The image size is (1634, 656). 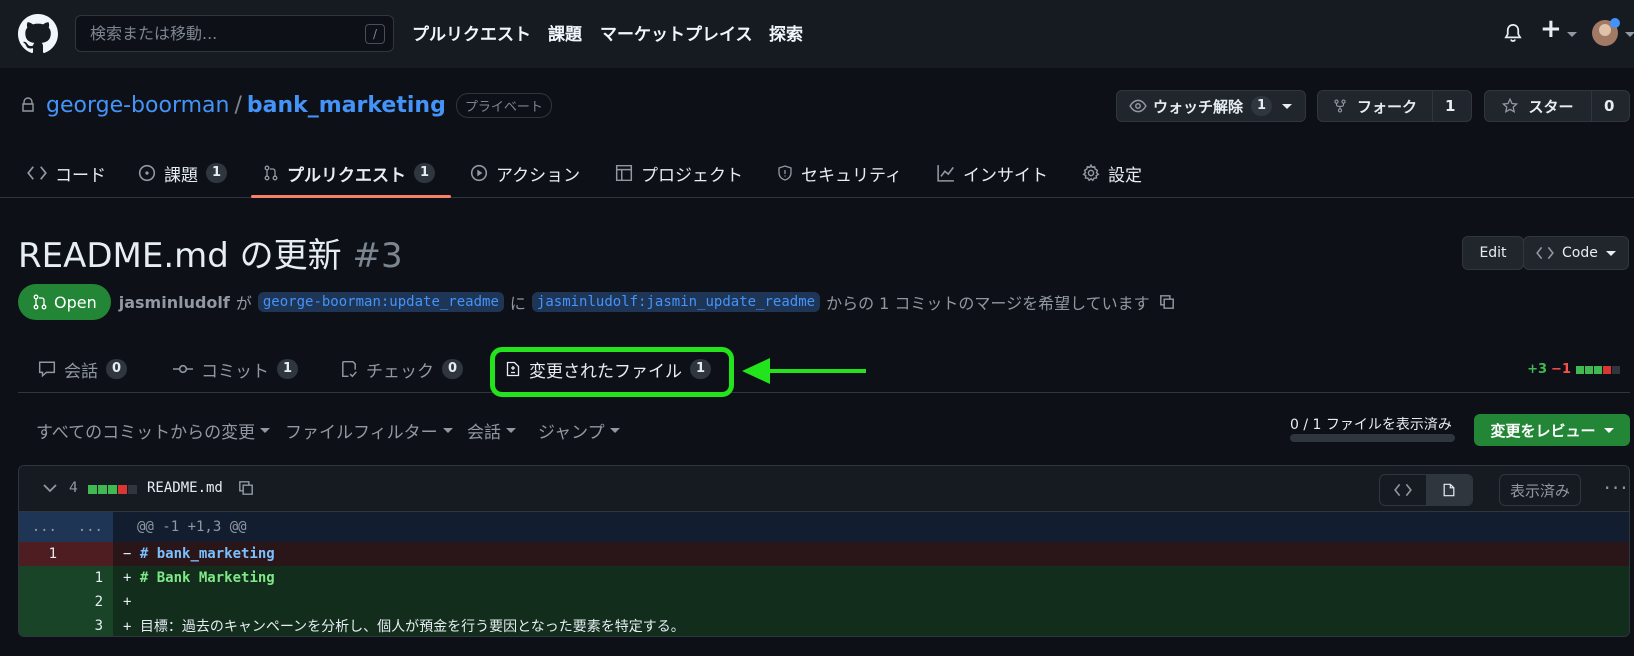 I want to click on repo-tab-security: セキュリティ, so click(x=839, y=173).